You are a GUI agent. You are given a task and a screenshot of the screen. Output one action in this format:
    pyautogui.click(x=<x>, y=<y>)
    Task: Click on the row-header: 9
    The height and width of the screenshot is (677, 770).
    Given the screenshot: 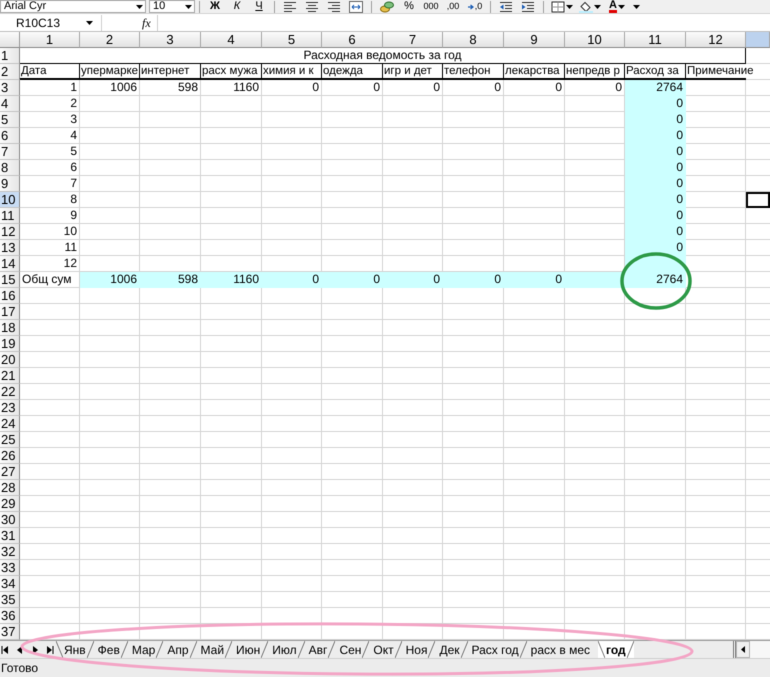 What is the action you would take?
    pyautogui.click(x=10, y=184)
    